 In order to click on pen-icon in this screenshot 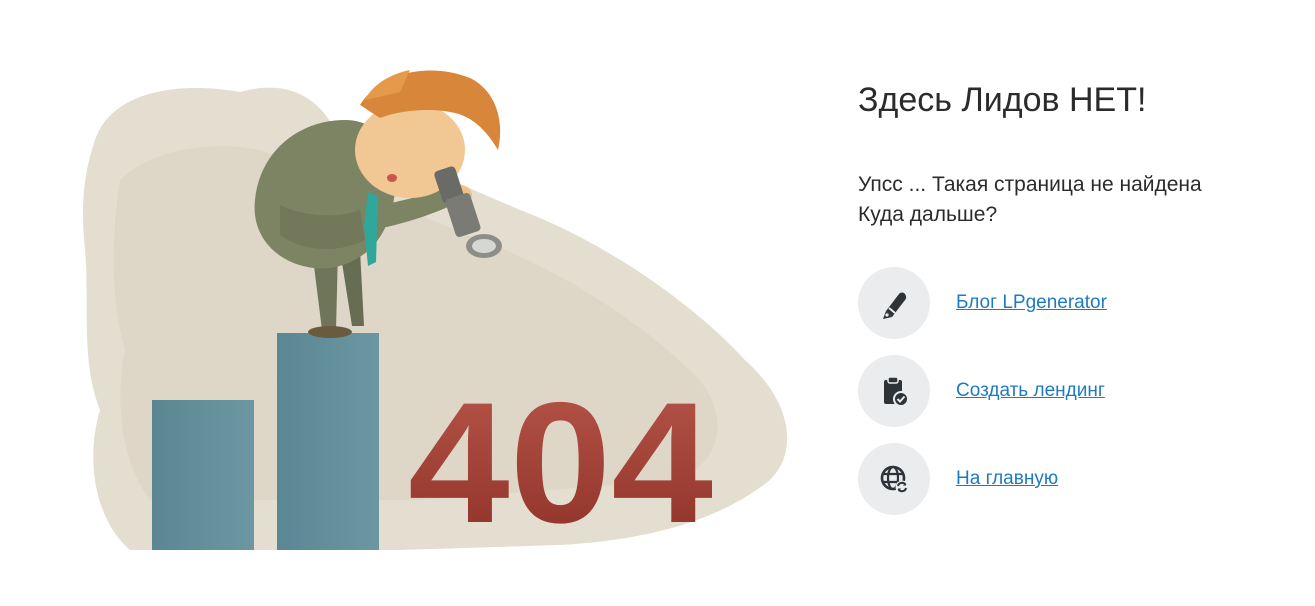, I will do `click(894, 303)`.